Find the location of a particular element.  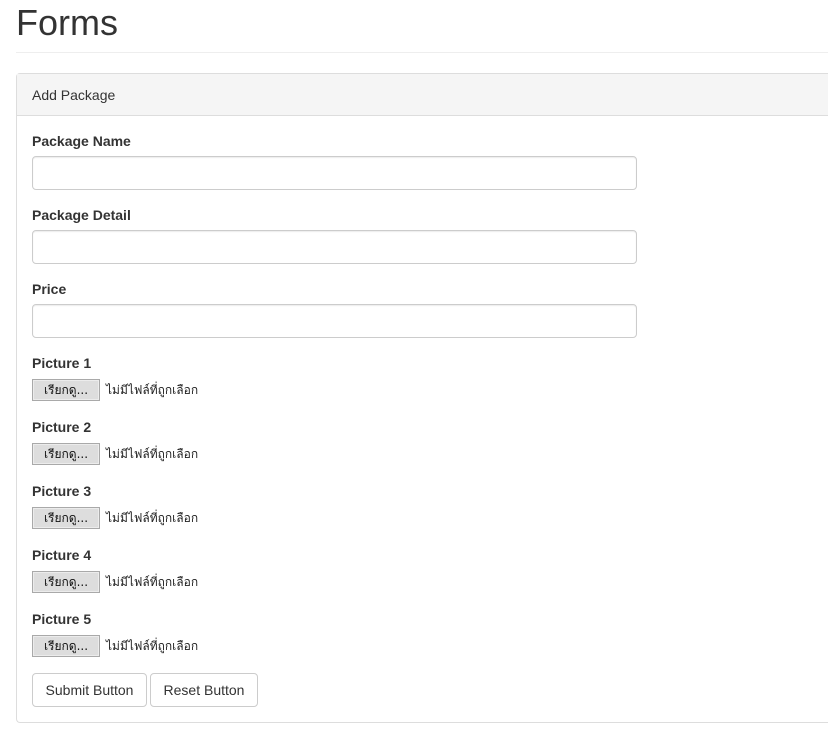

picture-1-label: Picture 1 is located at coordinates (62, 363).